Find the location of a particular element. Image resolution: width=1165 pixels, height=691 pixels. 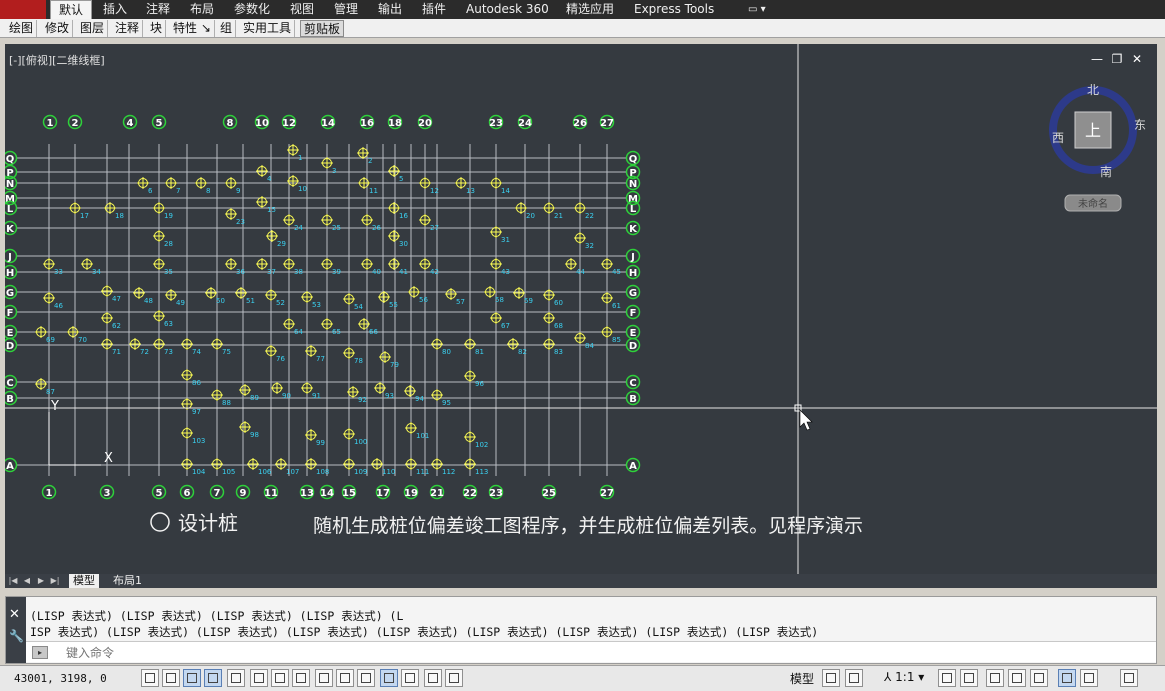

tab-autodesk-360: Autodesk 360 is located at coordinates (507, 9).